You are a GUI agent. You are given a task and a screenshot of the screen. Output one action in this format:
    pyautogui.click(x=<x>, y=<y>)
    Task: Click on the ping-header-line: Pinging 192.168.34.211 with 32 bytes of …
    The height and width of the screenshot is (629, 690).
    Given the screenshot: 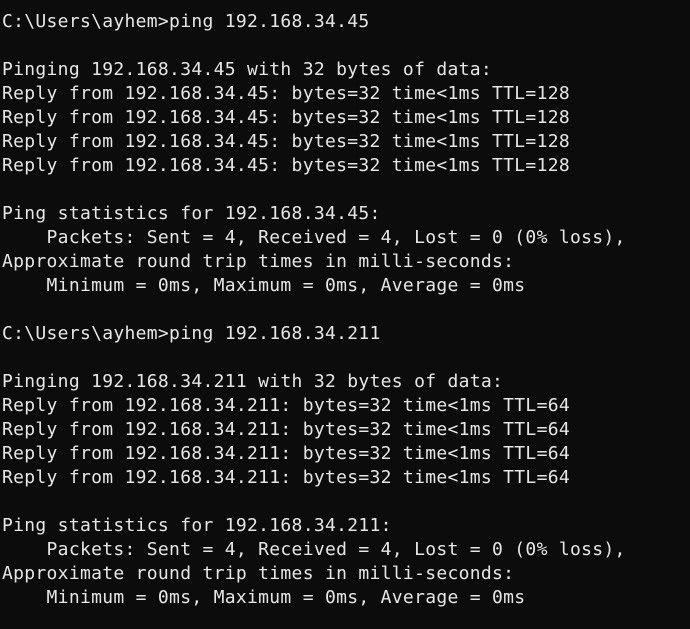 What is the action you would take?
    pyautogui.click(x=253, y=381)
    